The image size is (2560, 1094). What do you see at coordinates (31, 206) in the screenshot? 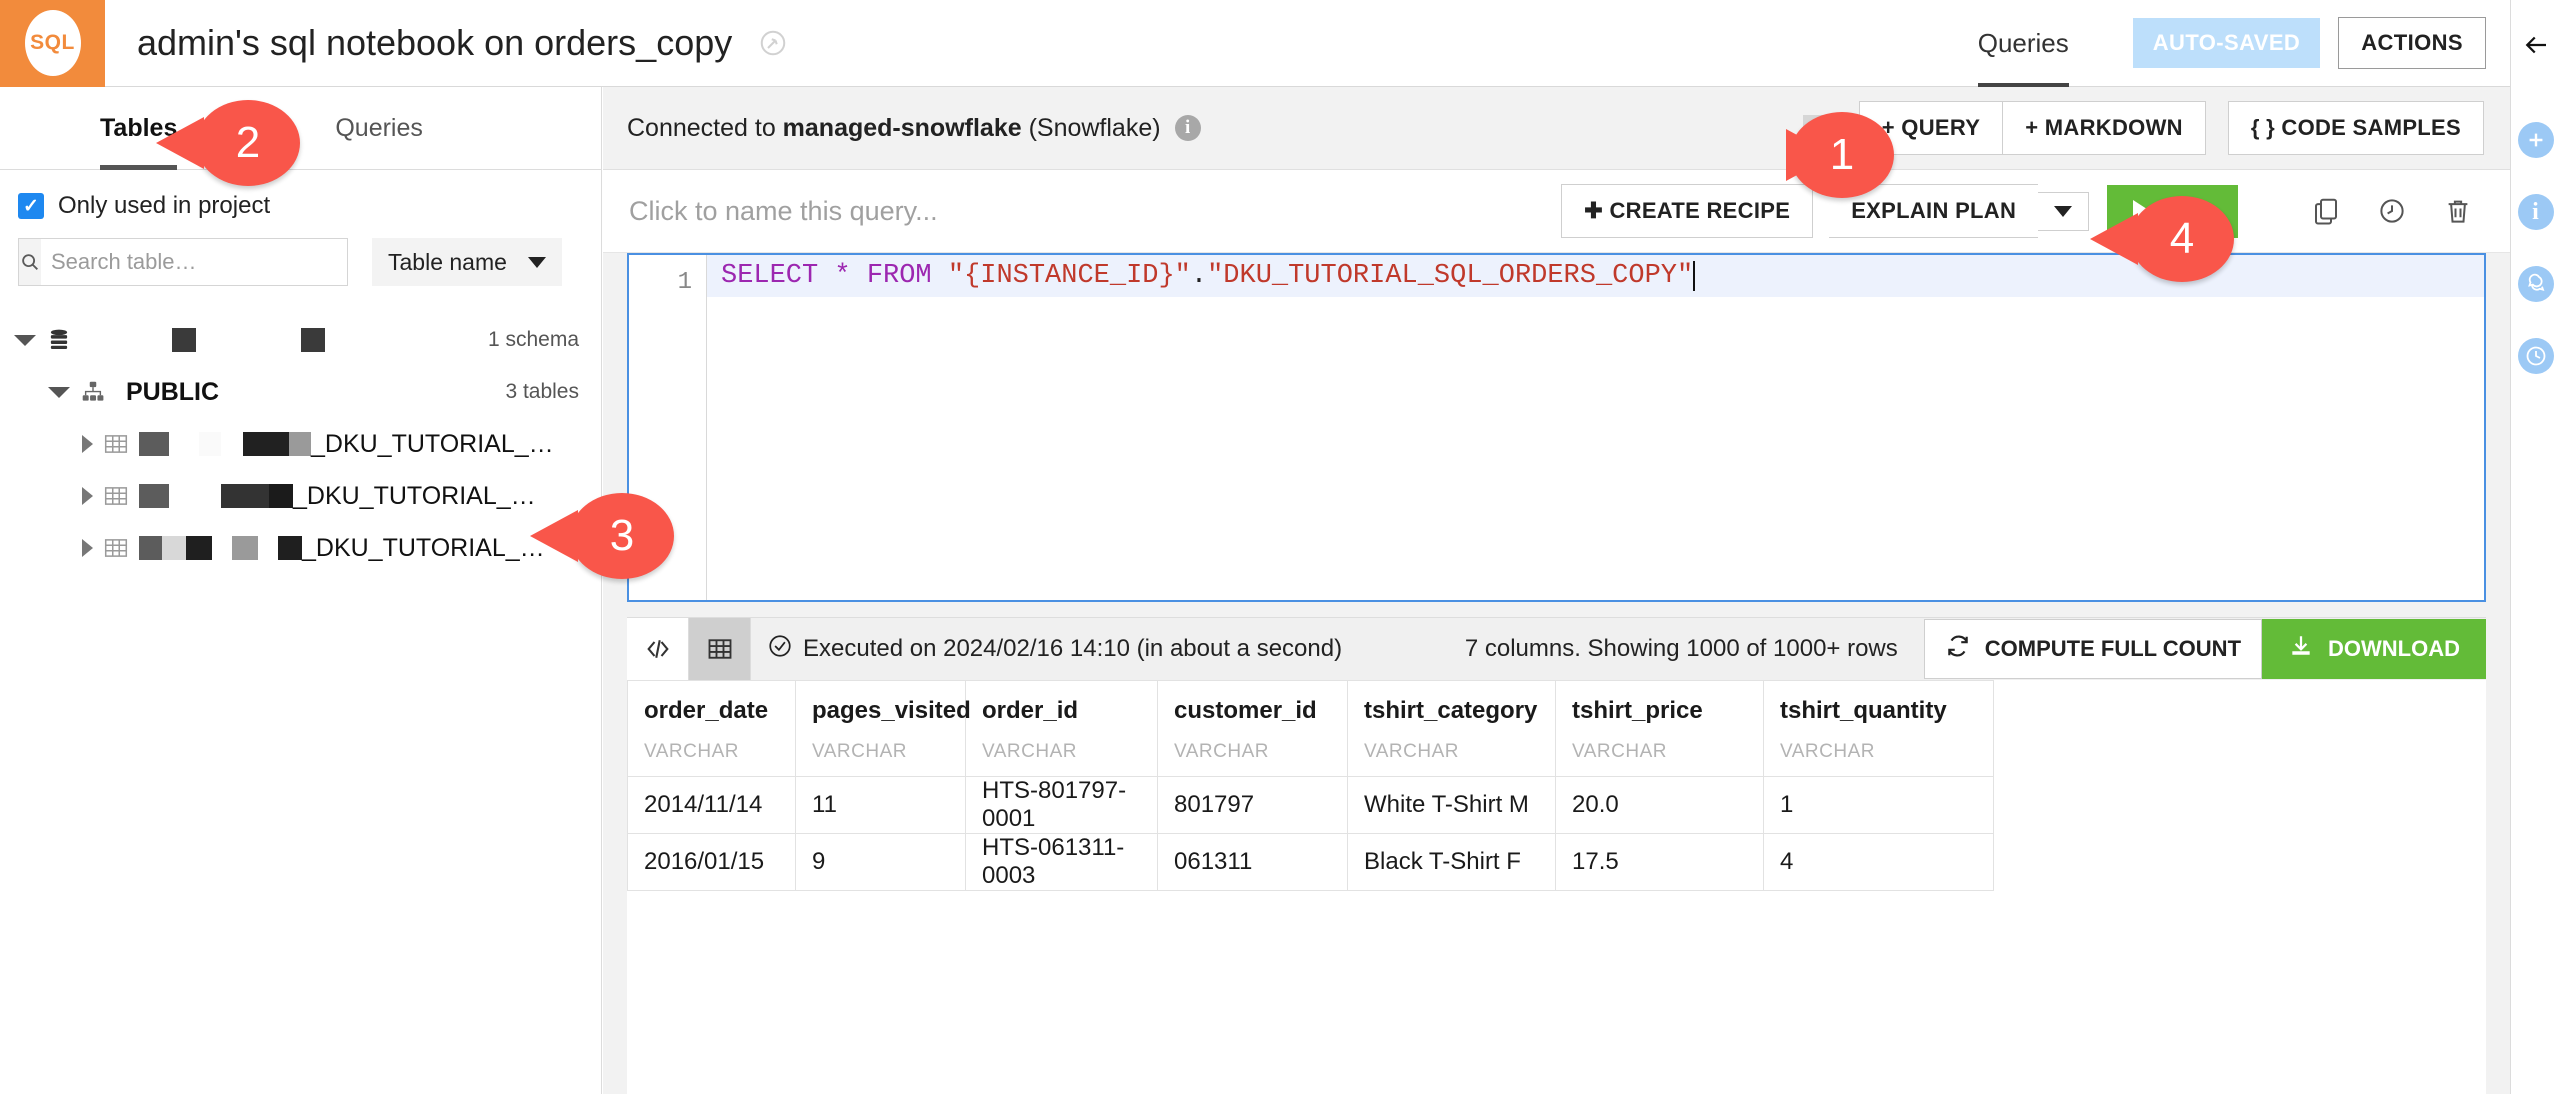
I see `only-used-checkbox: ✓` at bounding box center [31, 206].